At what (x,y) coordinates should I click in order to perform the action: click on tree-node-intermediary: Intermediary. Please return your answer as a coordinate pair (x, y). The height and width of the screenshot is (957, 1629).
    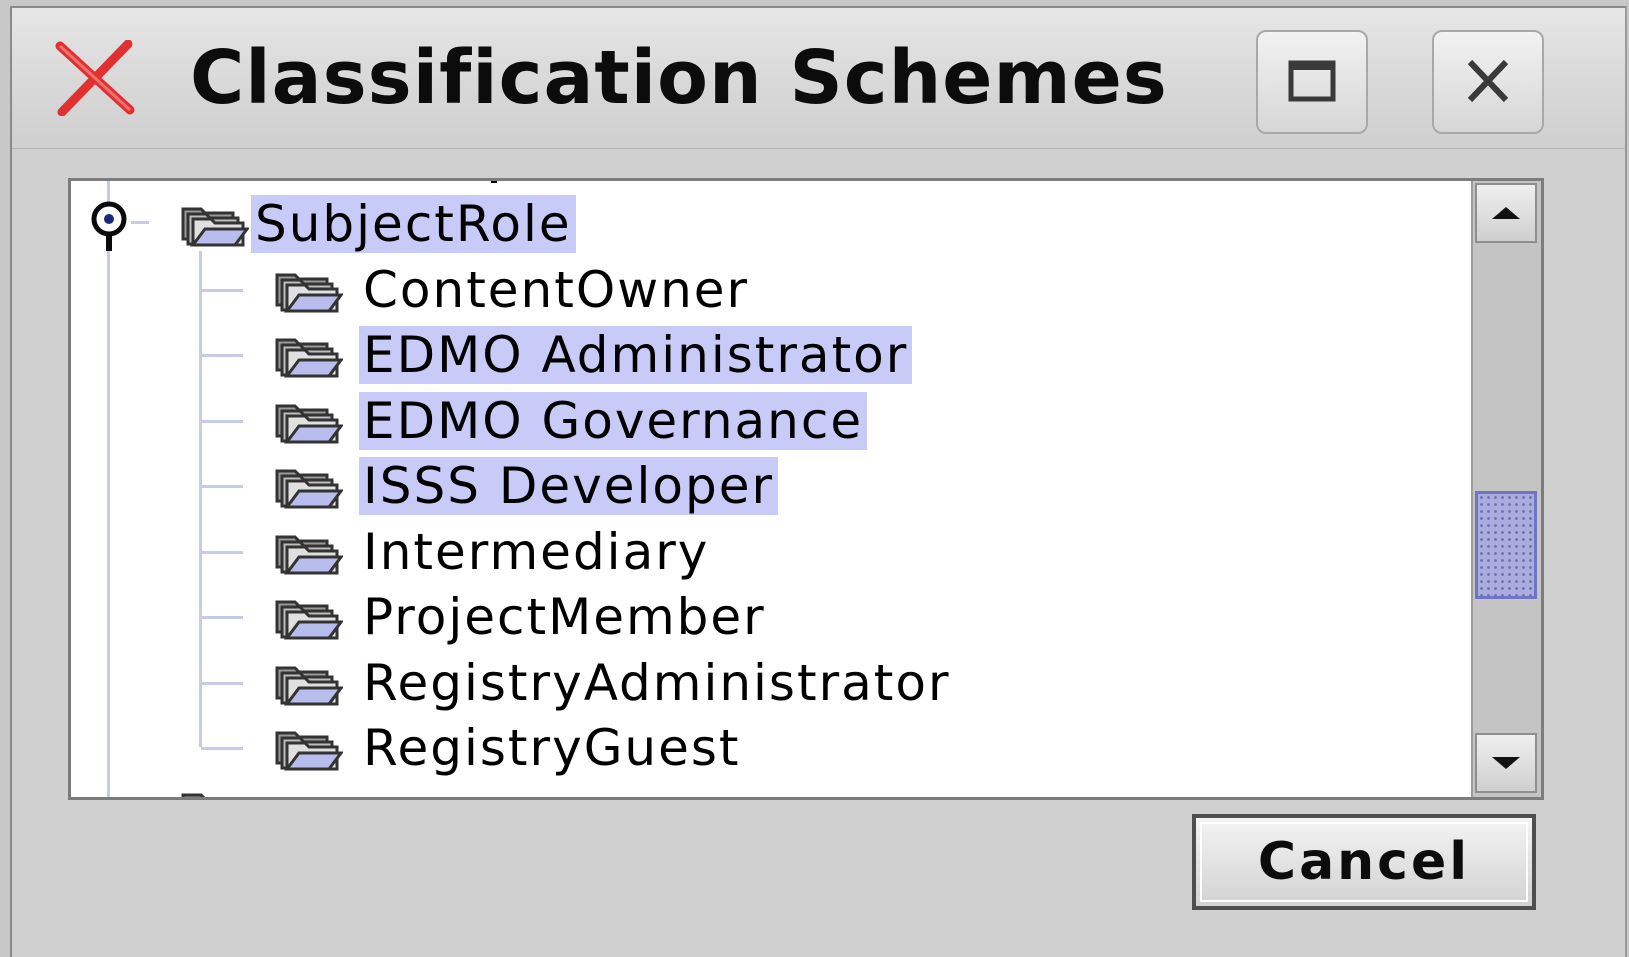
    Looking at the image, I should click on (761, 551).